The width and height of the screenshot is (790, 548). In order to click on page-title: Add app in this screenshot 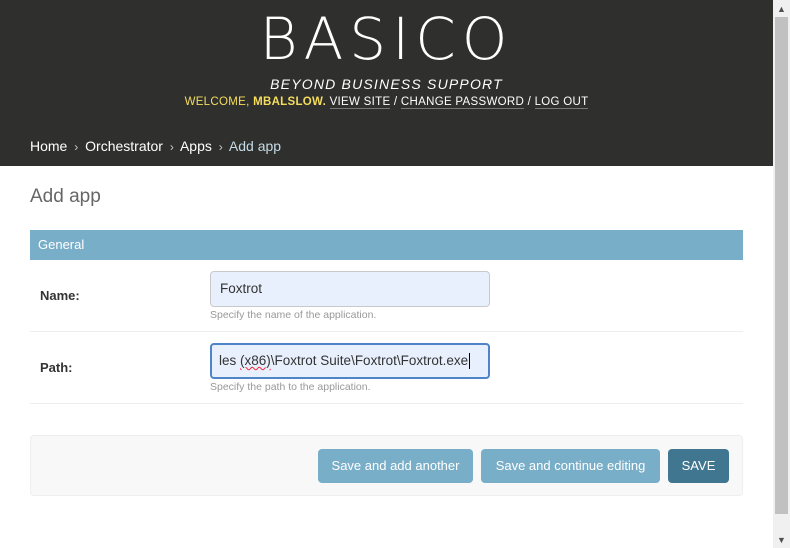, I will do `click(65, 196)`.